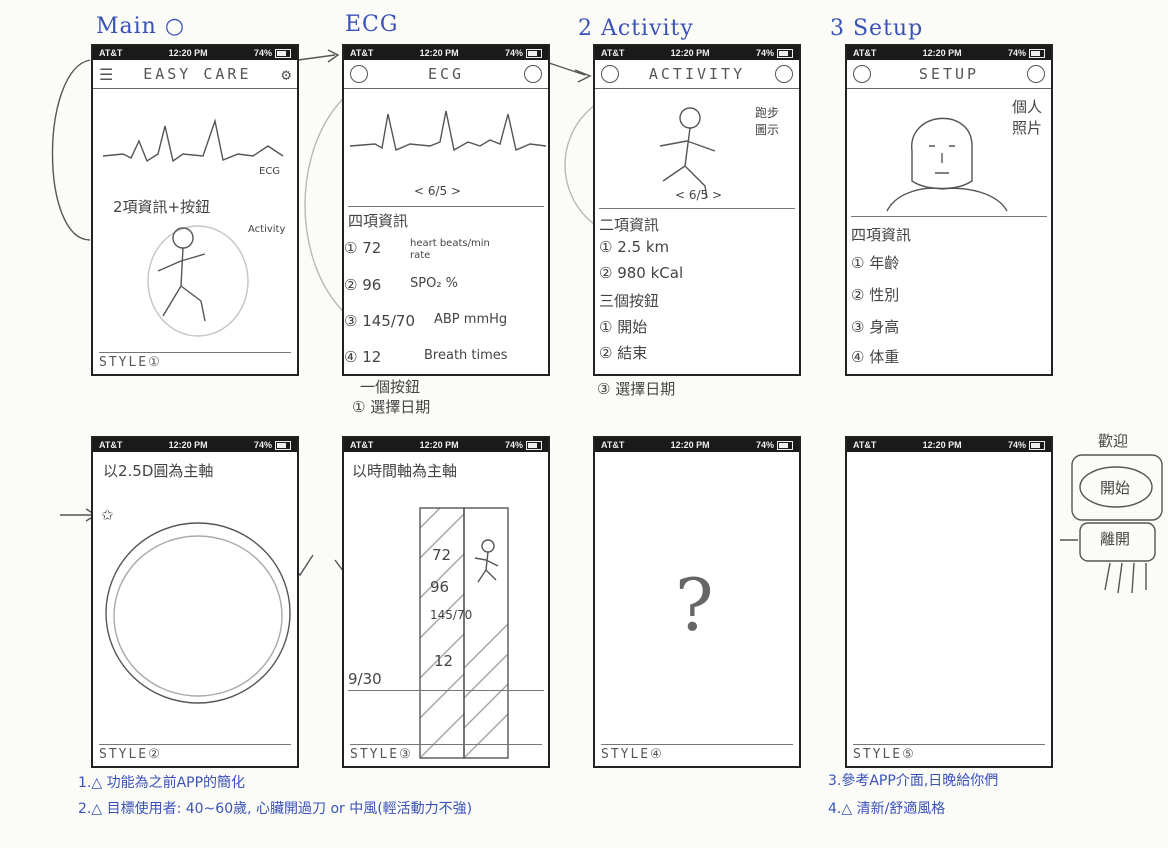 This screenshot has width=1168, height=848. I want to click on value-spo2: 96, so click(440, 587).